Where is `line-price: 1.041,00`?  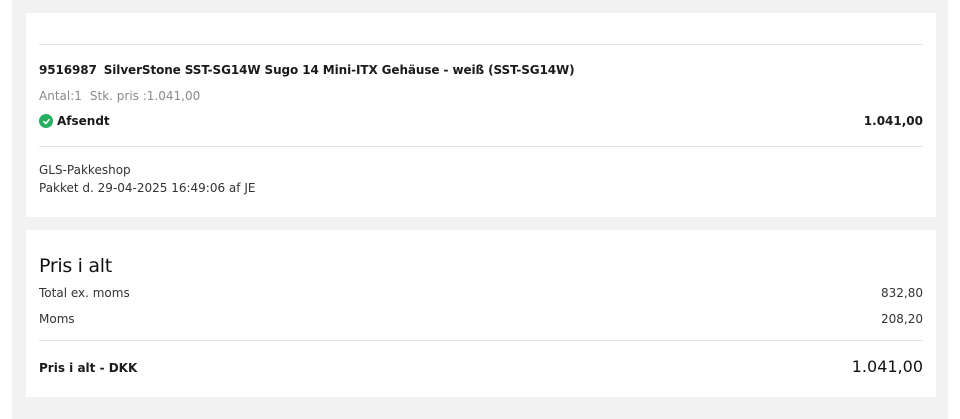
line-price: 1.041,00 is located at coordinates (893, 121).